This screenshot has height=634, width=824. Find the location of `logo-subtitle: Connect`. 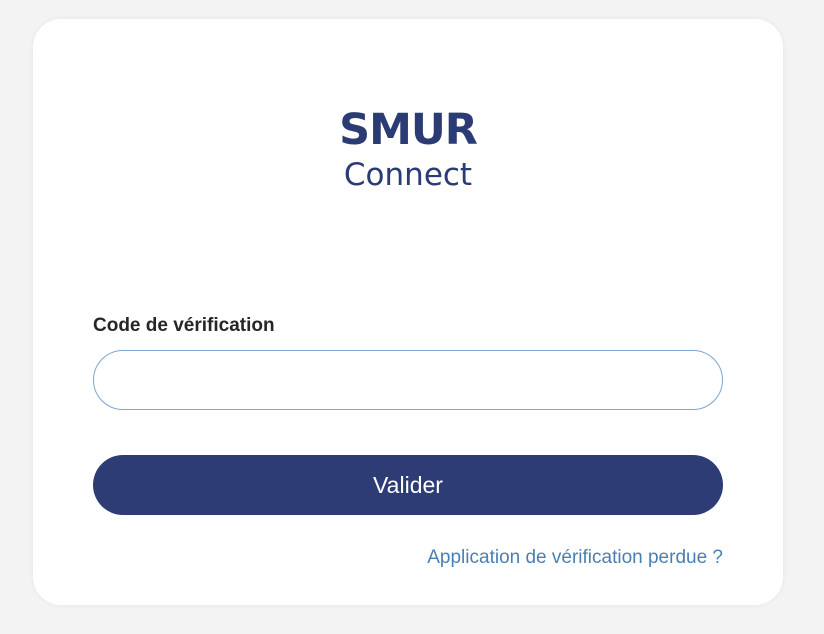

logo-subtitle: Connect is located at coordinates (408, 175).